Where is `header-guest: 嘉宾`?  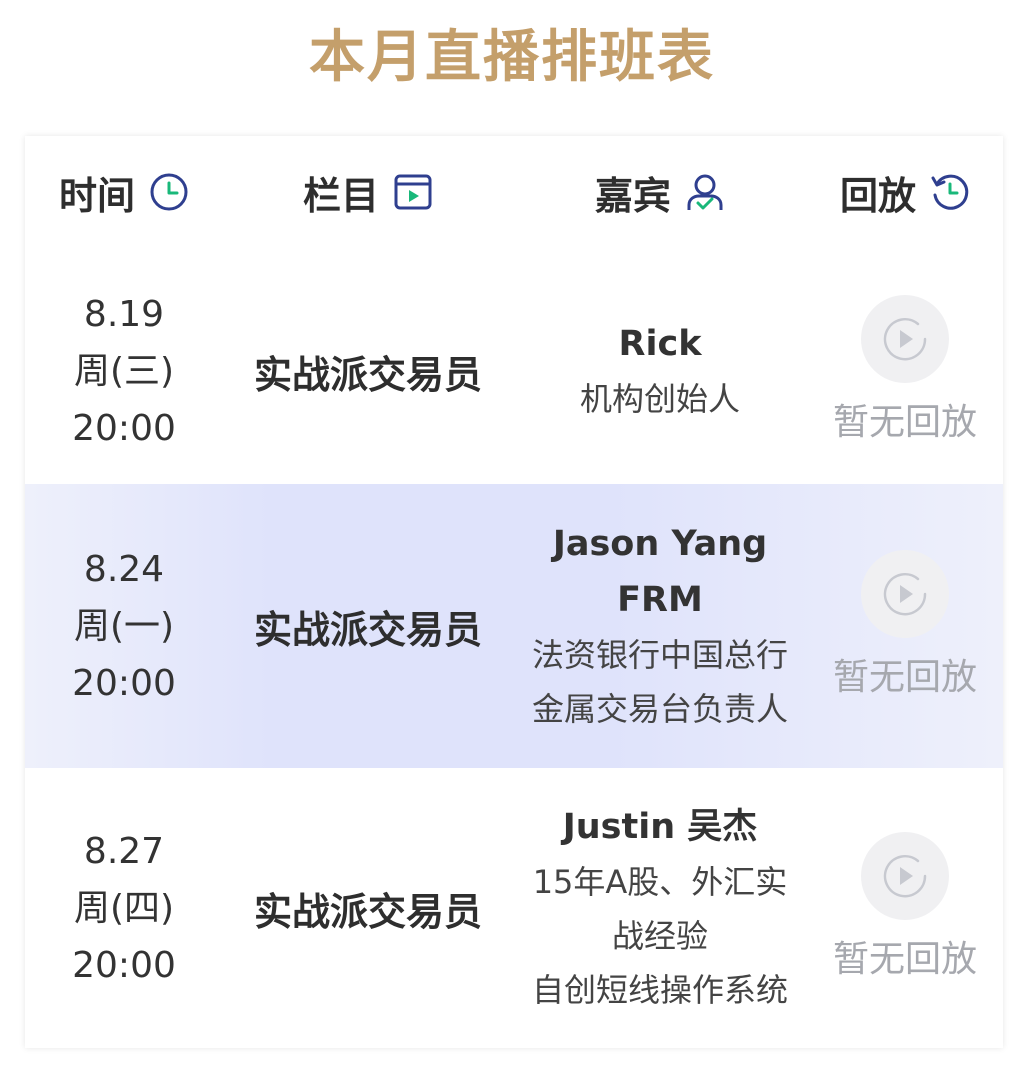
header-guest: 嘉宾 is located at coordinates (660, 192).